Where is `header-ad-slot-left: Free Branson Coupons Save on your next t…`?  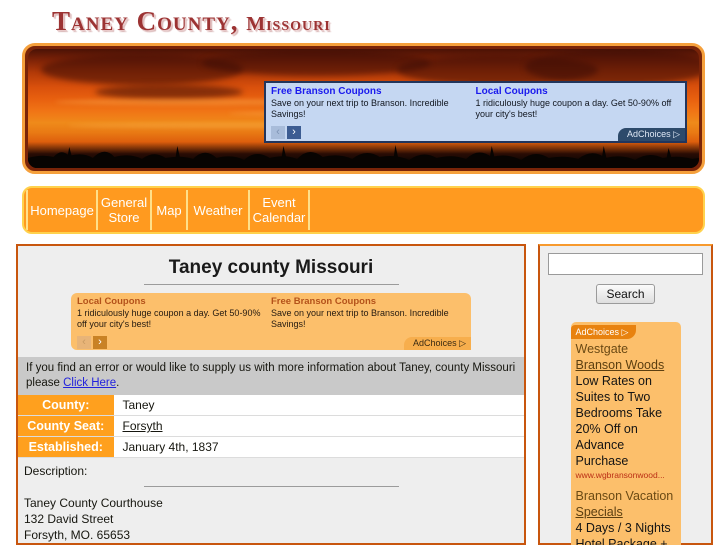 header-ad-slot-left: Free Branson Coupons Save on your next t… is located at coordinates (373, 103).